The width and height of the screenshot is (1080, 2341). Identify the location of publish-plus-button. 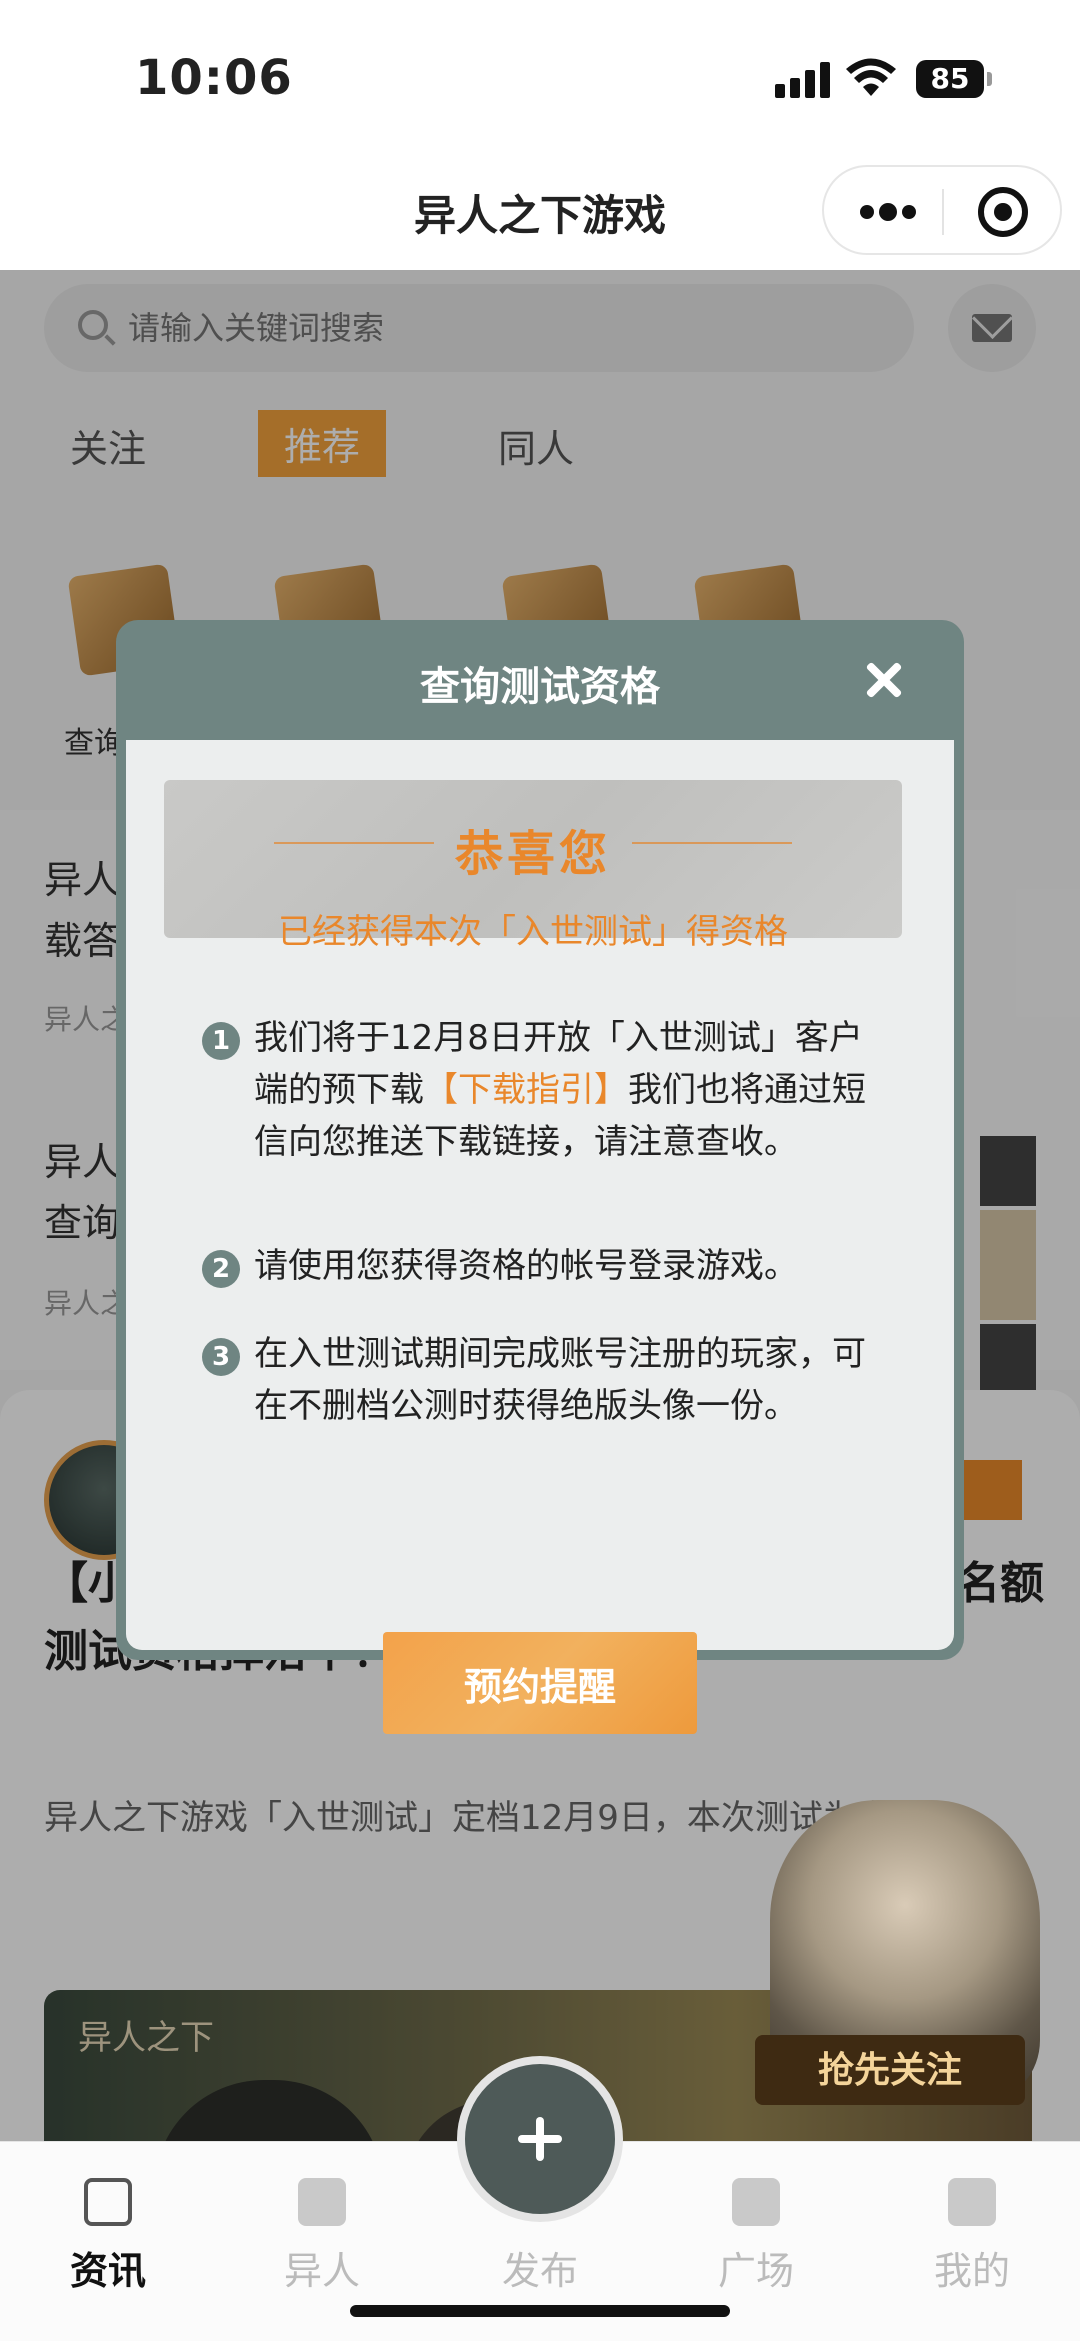
(540, 2139).